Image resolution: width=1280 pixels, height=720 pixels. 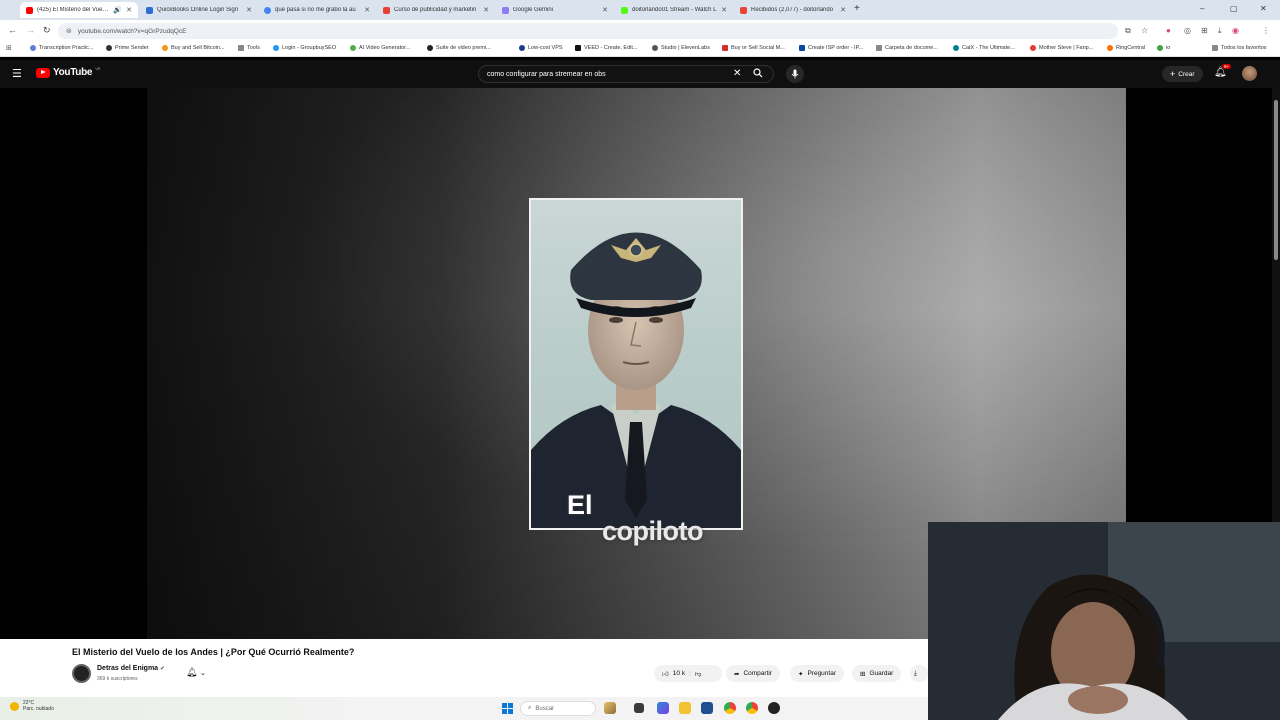 What do you see at coordinates (730, 708) in the screenshot?
I see `chrome-icon` at bounding box center [730, 708].